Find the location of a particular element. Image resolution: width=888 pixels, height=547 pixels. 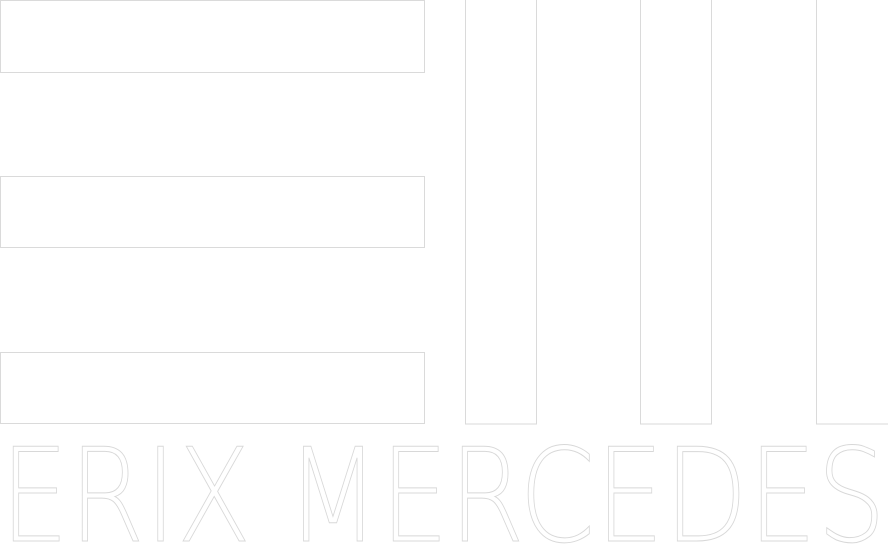

logo-bar-bottom is located at coordinates (212, 388).